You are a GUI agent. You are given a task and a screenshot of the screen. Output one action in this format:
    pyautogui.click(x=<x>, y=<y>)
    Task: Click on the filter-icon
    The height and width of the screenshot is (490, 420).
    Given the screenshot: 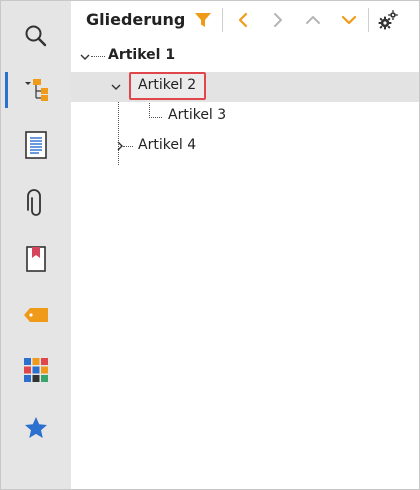 What is the action you would take?
    pyautogui.click(x=203, y=20)
    